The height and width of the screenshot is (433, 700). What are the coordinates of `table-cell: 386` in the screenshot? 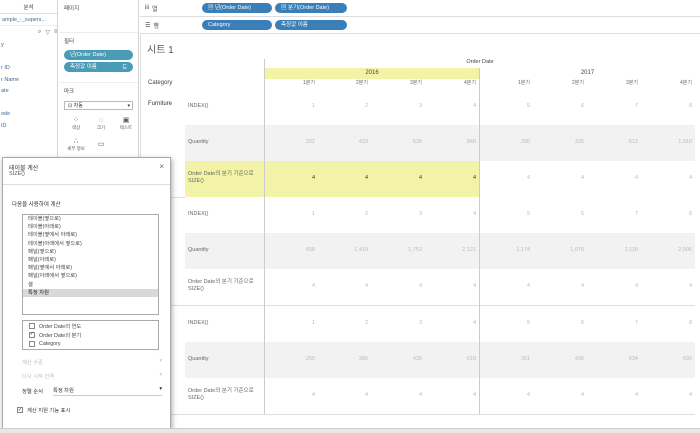 It's located at (344, 359).